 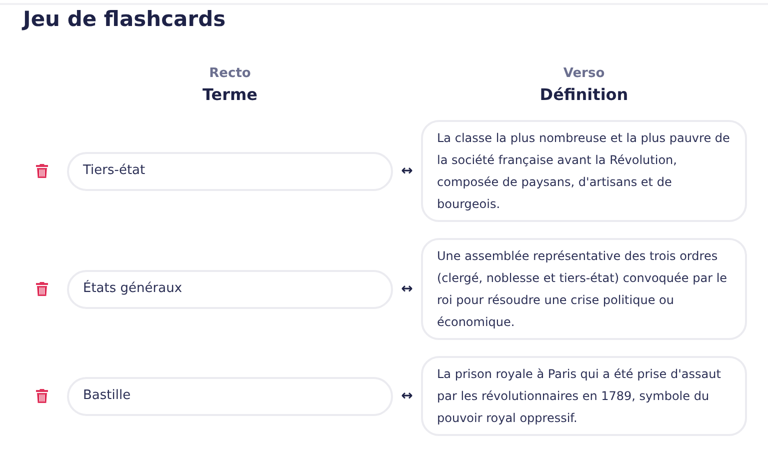 What do you see at coordinates (584, 289) in the screenshot?
I see `definition-input: Une assemblée représentative des trois ordres (clergé, noblesse et tiers-état) convoquée par le roi pour résoudre une crise politique ou économique.` at bounding box center [584, 289].